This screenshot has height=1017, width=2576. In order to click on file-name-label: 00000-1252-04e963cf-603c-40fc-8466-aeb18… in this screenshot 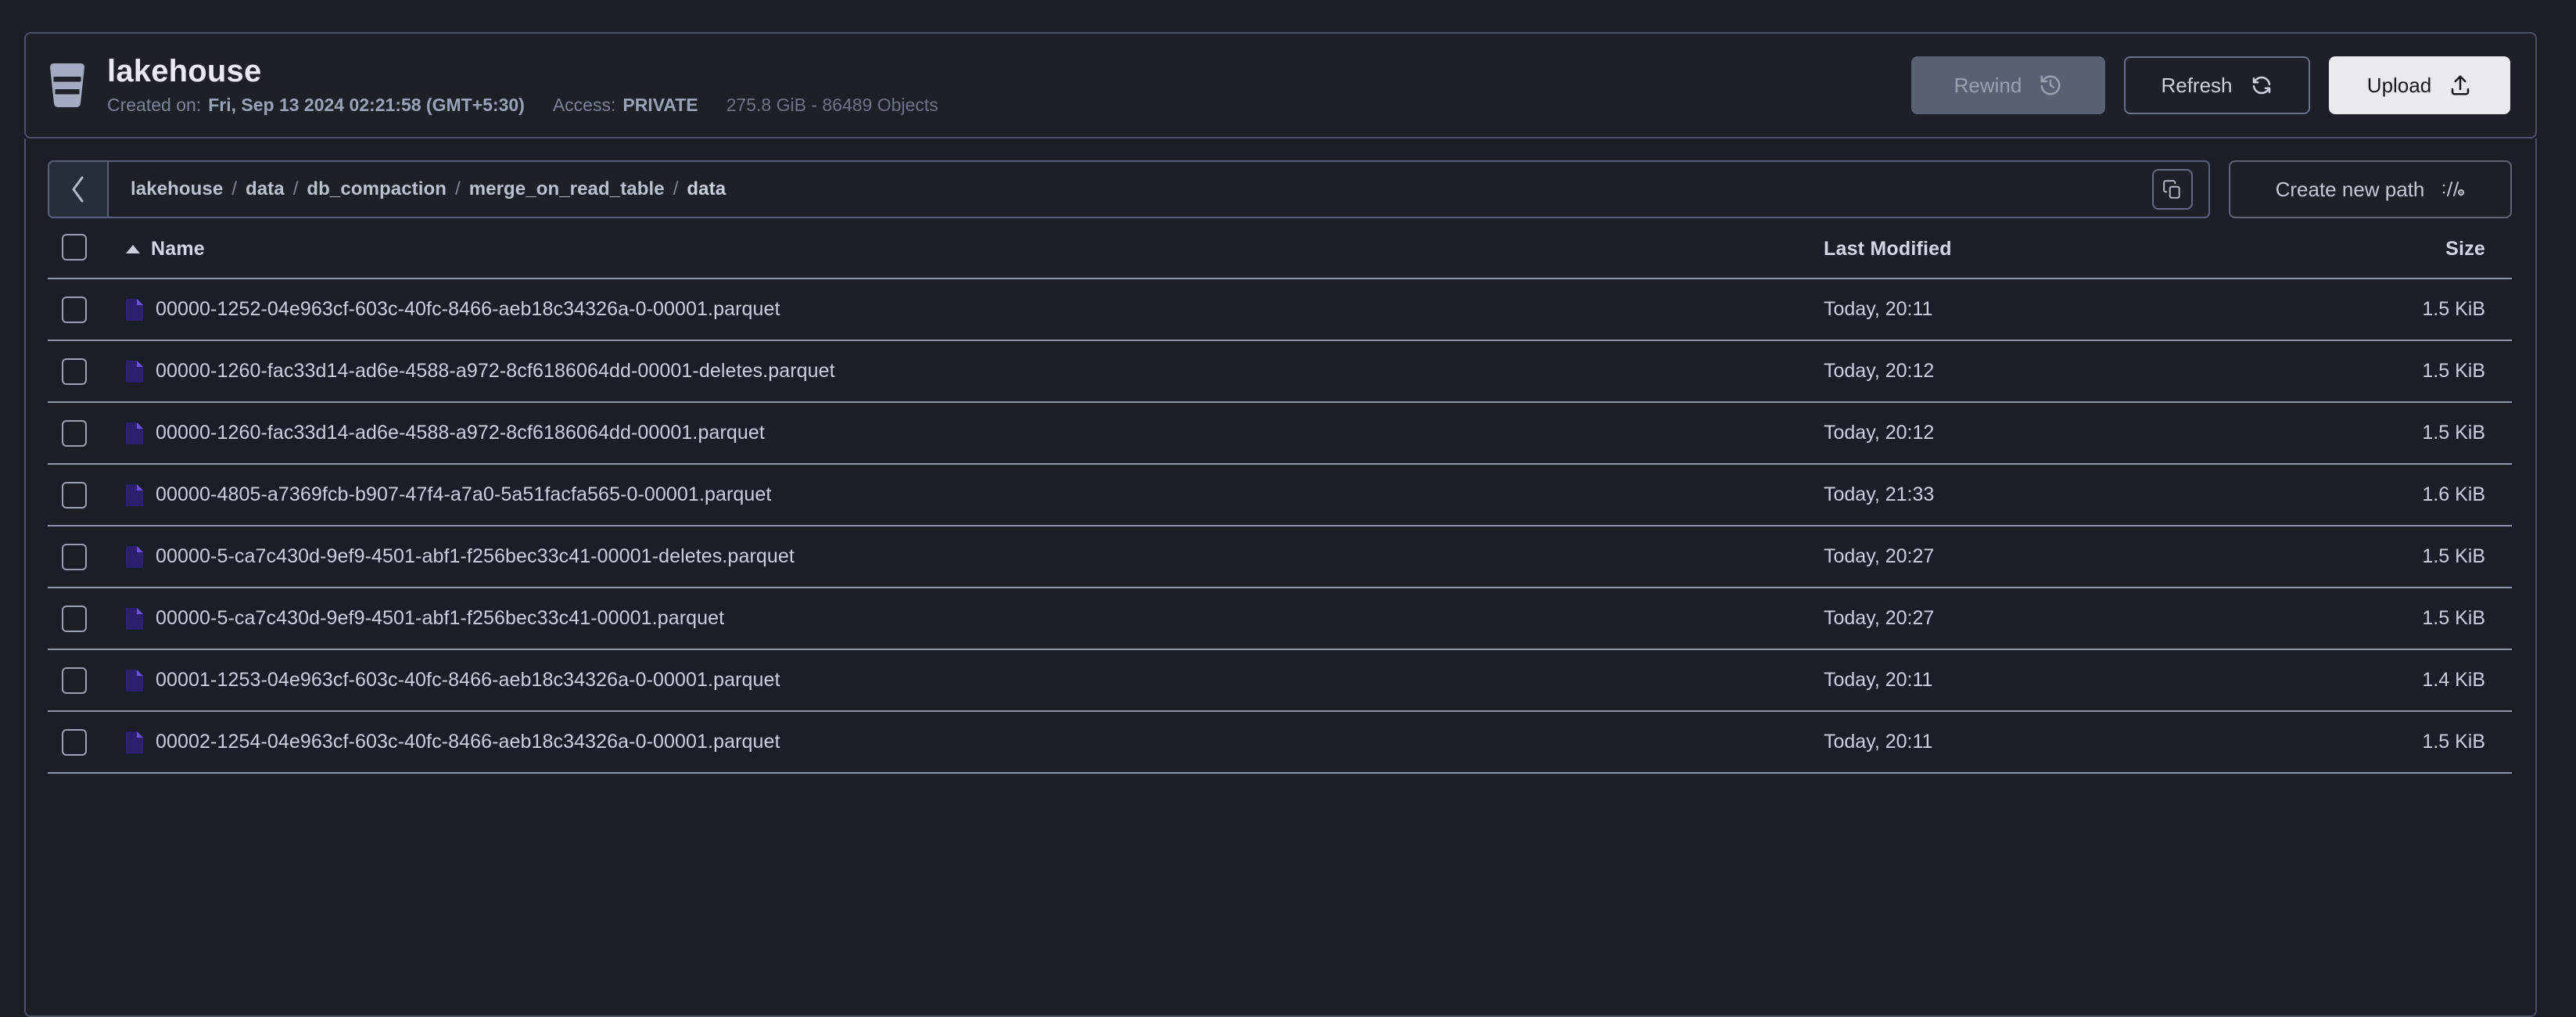, I will do `click(468, 309)`.